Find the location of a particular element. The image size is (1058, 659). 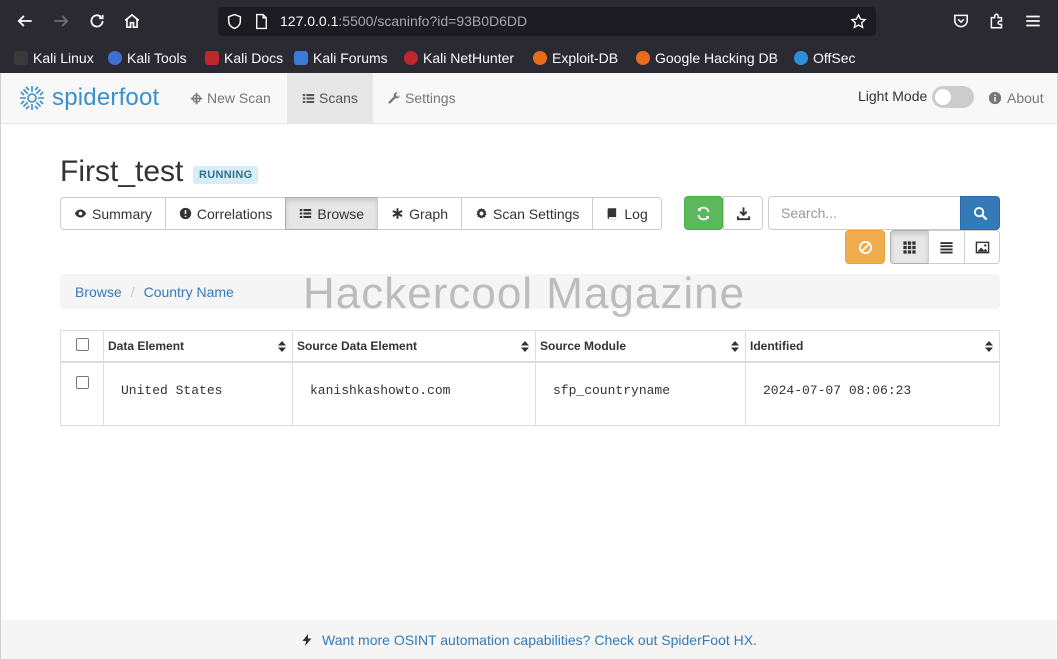

offsec-icon is located at coordinates (801, 58).